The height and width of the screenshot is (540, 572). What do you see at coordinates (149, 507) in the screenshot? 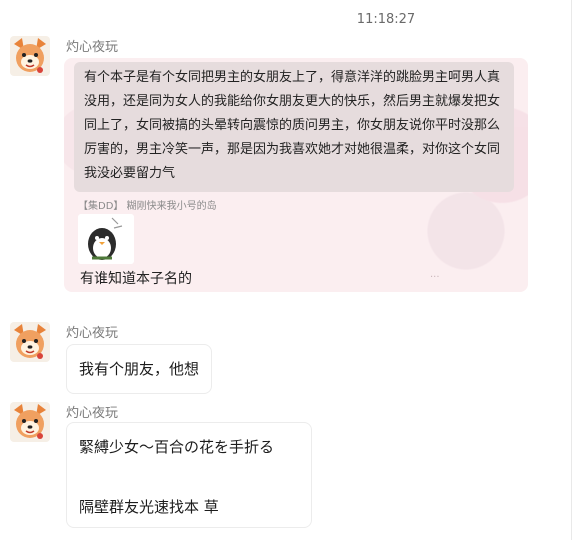
I see `message-text-line: 隔壁群友光速找本 草` at bounding box center [149, 507].